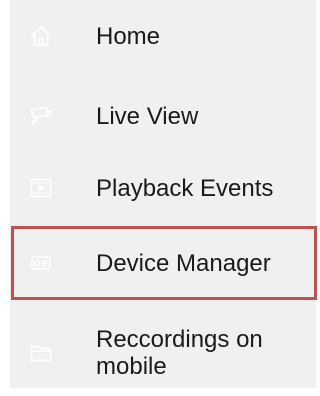  Describe the element at coordinates (41, 188) in the screenshot. I see `video-playback-icon` at that location.